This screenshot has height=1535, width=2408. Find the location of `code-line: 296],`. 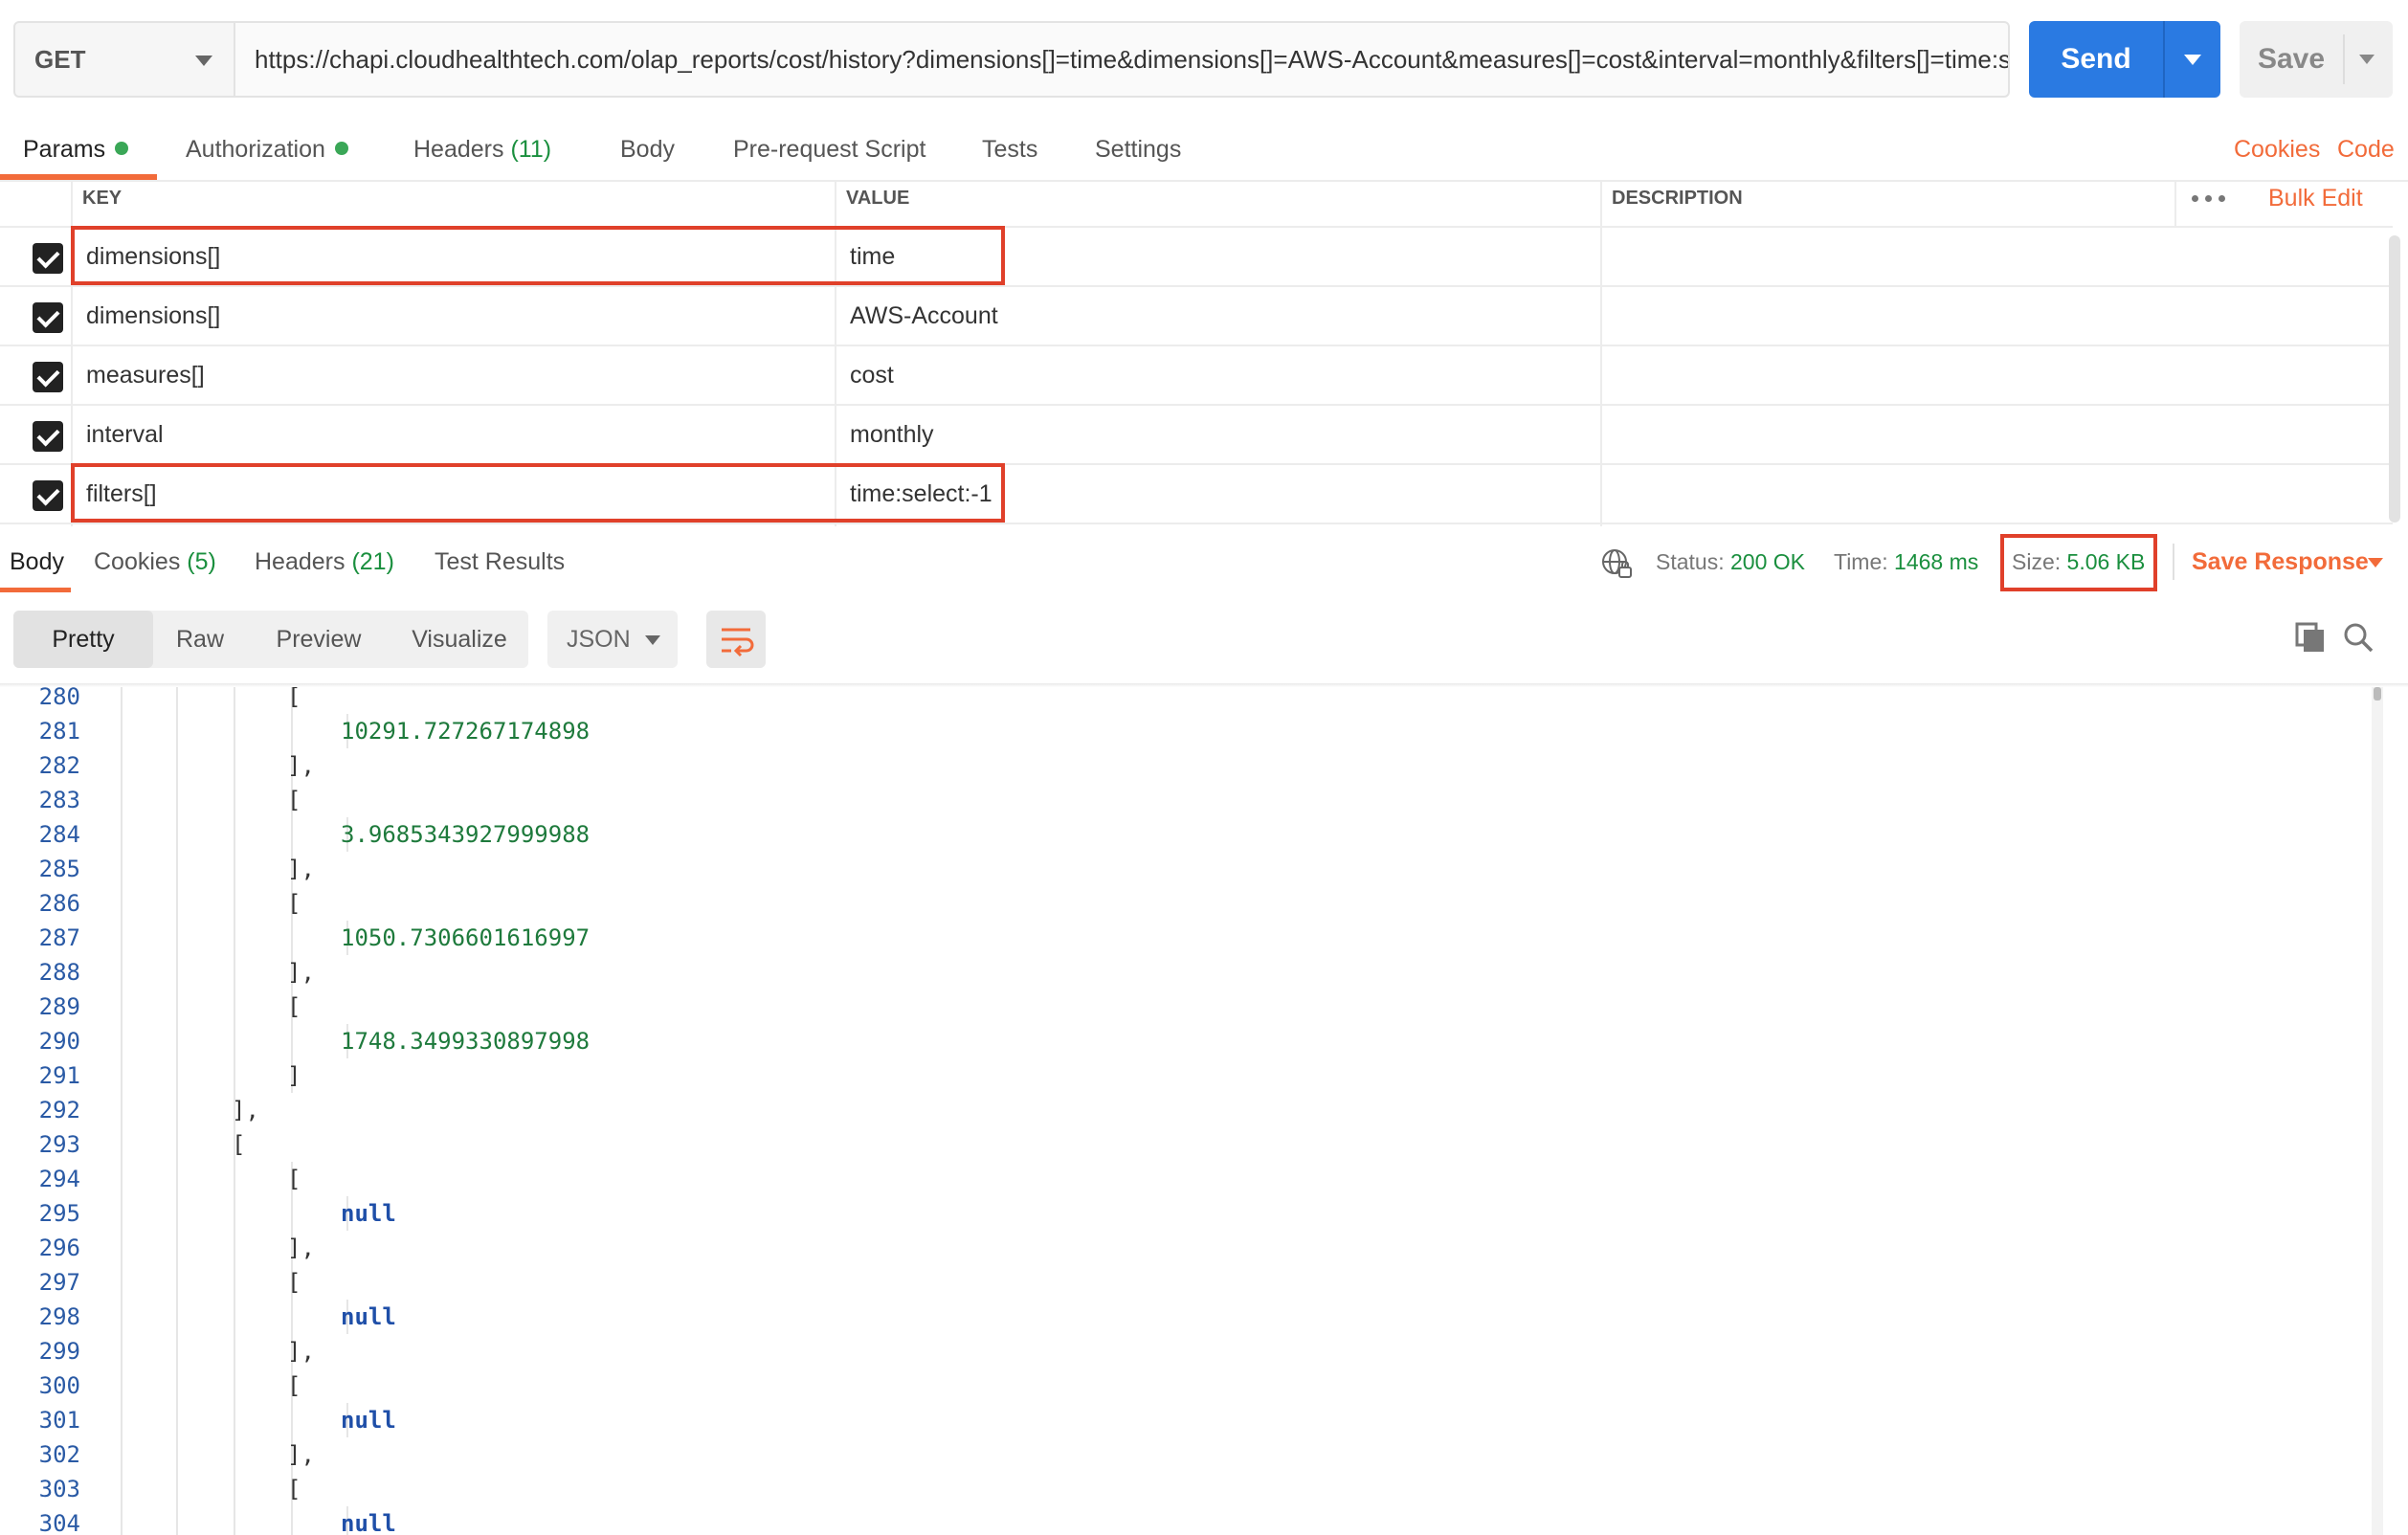

code-line: 296], is located at coordinates (1182, 1248).